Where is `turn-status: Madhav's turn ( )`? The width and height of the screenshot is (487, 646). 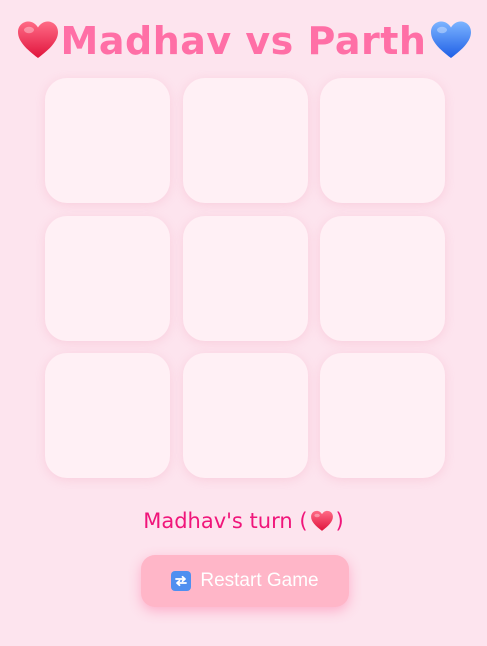
turn-status: Madhav's turn ( ) is located at coordinates (243, 521).